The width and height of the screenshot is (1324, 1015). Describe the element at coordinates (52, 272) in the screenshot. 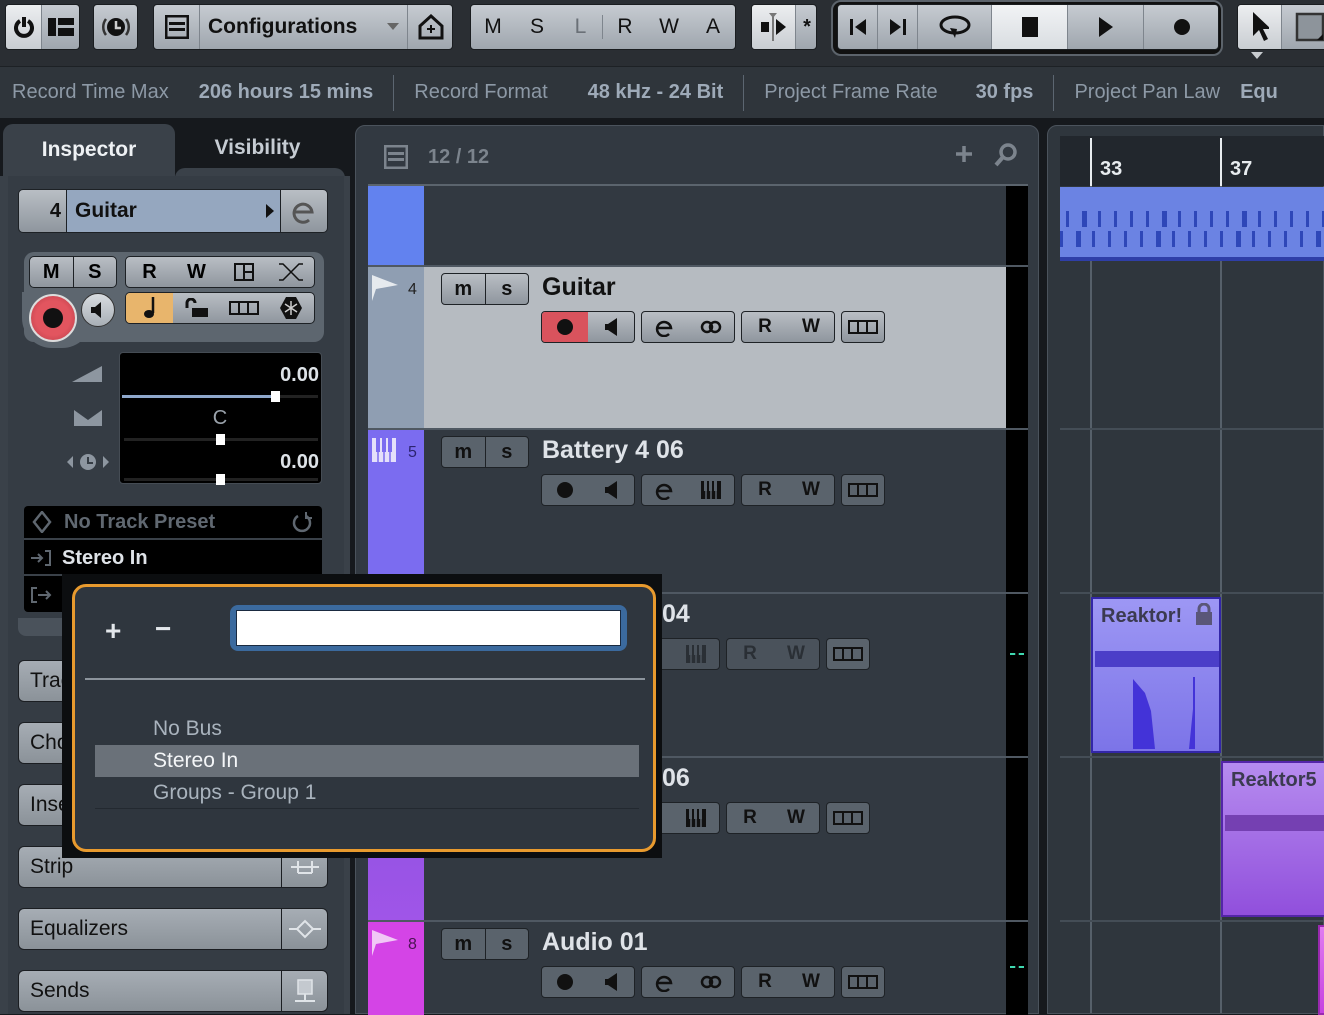

I see `mute-button: M` at that location.